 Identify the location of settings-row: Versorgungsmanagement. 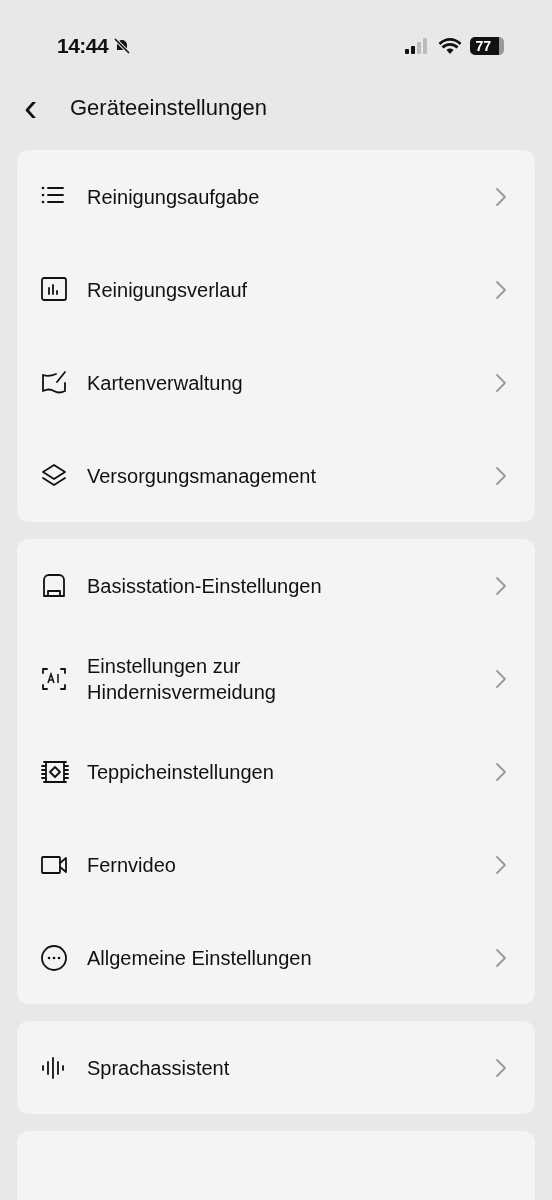
(276, 475).